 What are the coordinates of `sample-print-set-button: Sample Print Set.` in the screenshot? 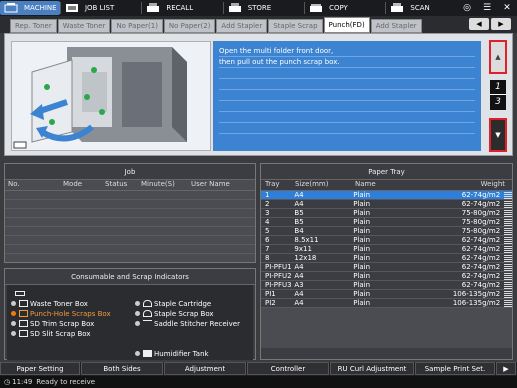 It's located at (455, 368).